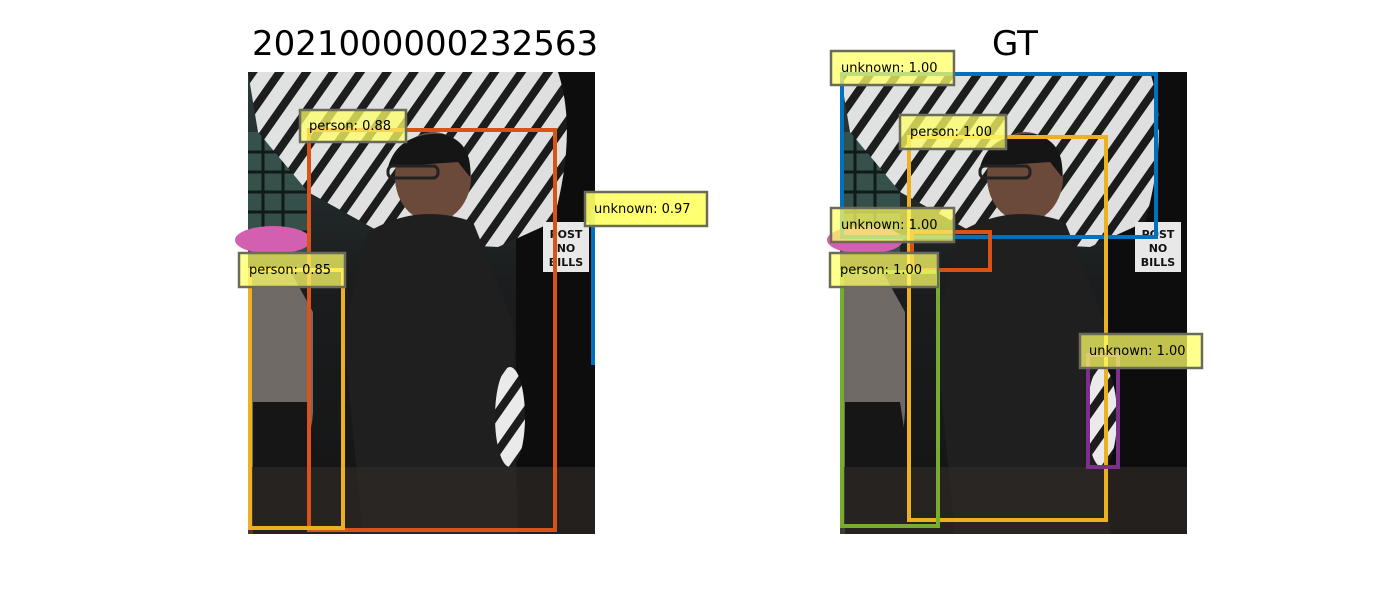 The width and height of the screenshot is (1400, 600). I want to click on label-unknown-umbrella: unknown: 1.00, so click(892, 68).